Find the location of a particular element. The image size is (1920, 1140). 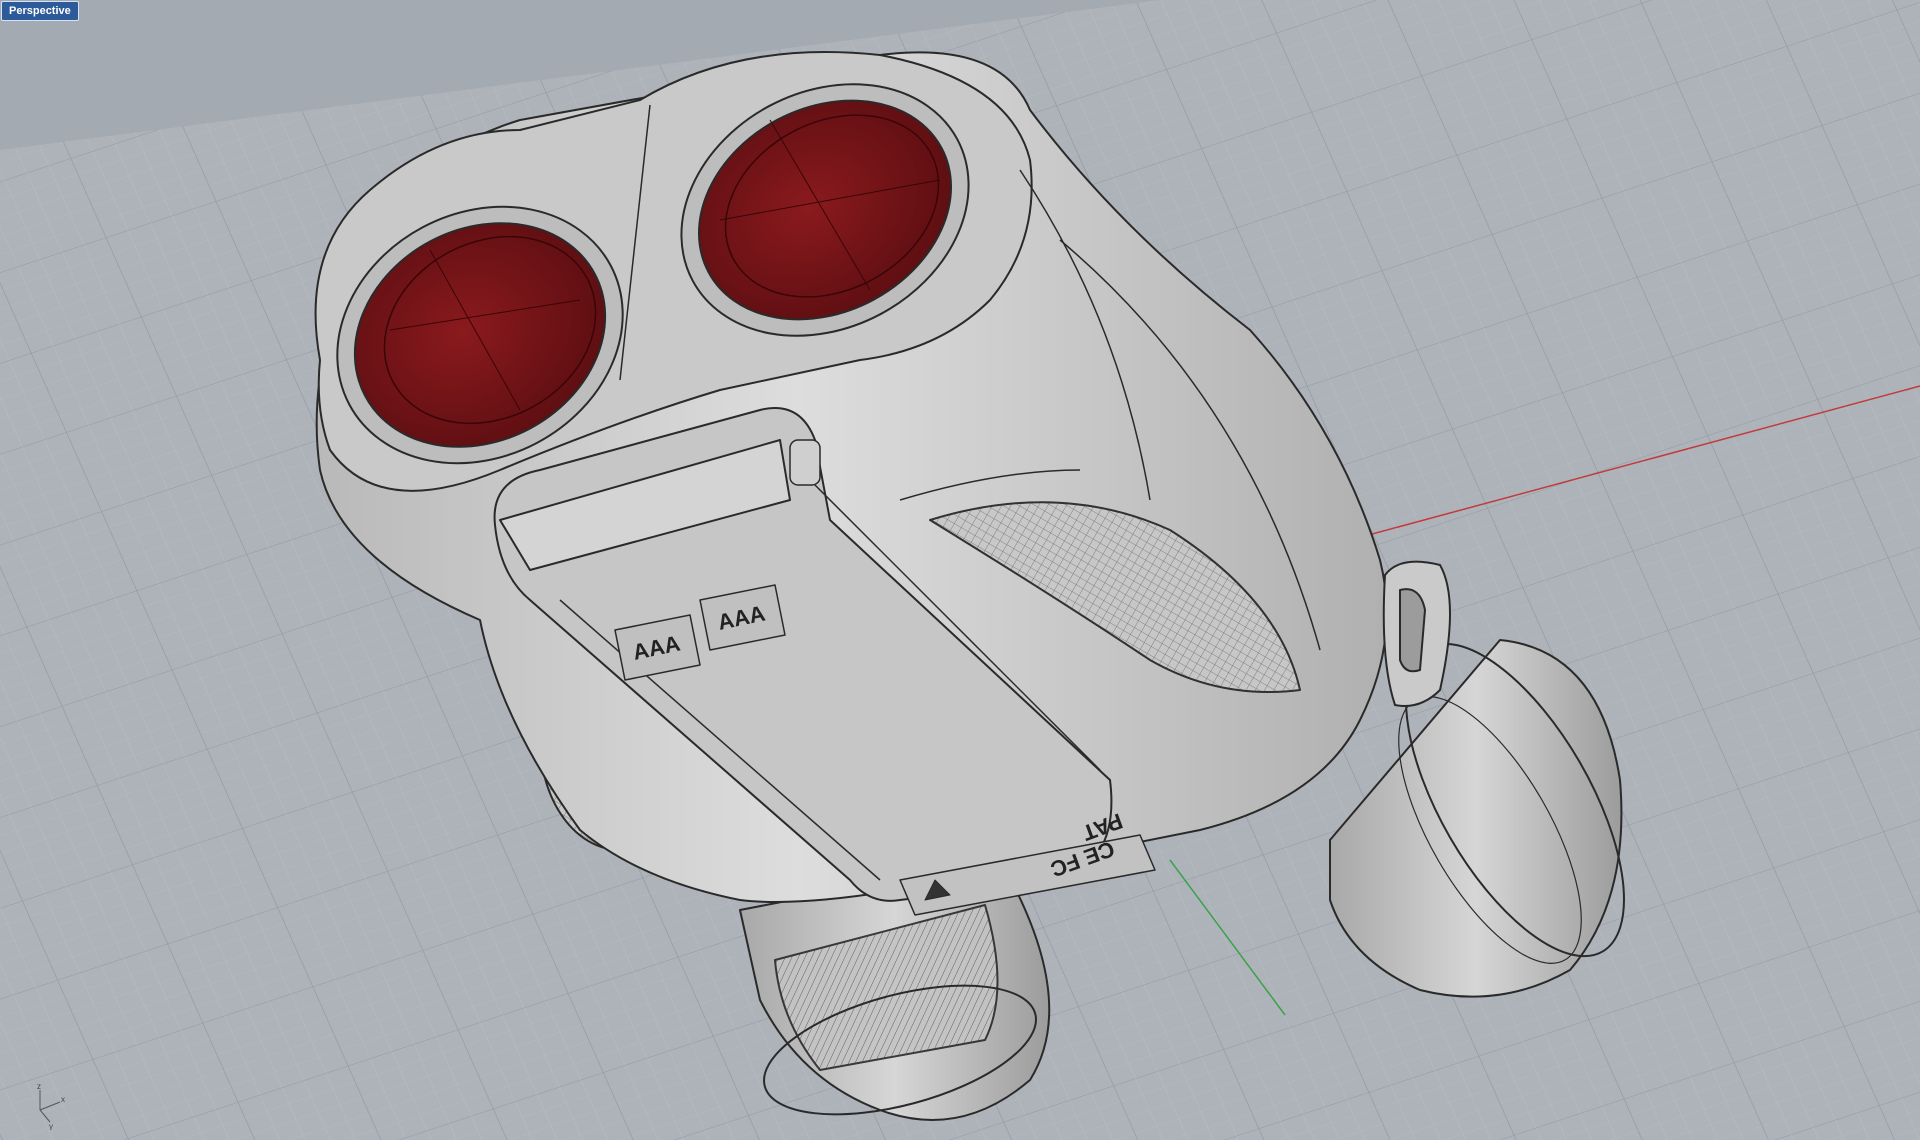

viewport-title-tab: Perspective is located at coordinates (40, 11).